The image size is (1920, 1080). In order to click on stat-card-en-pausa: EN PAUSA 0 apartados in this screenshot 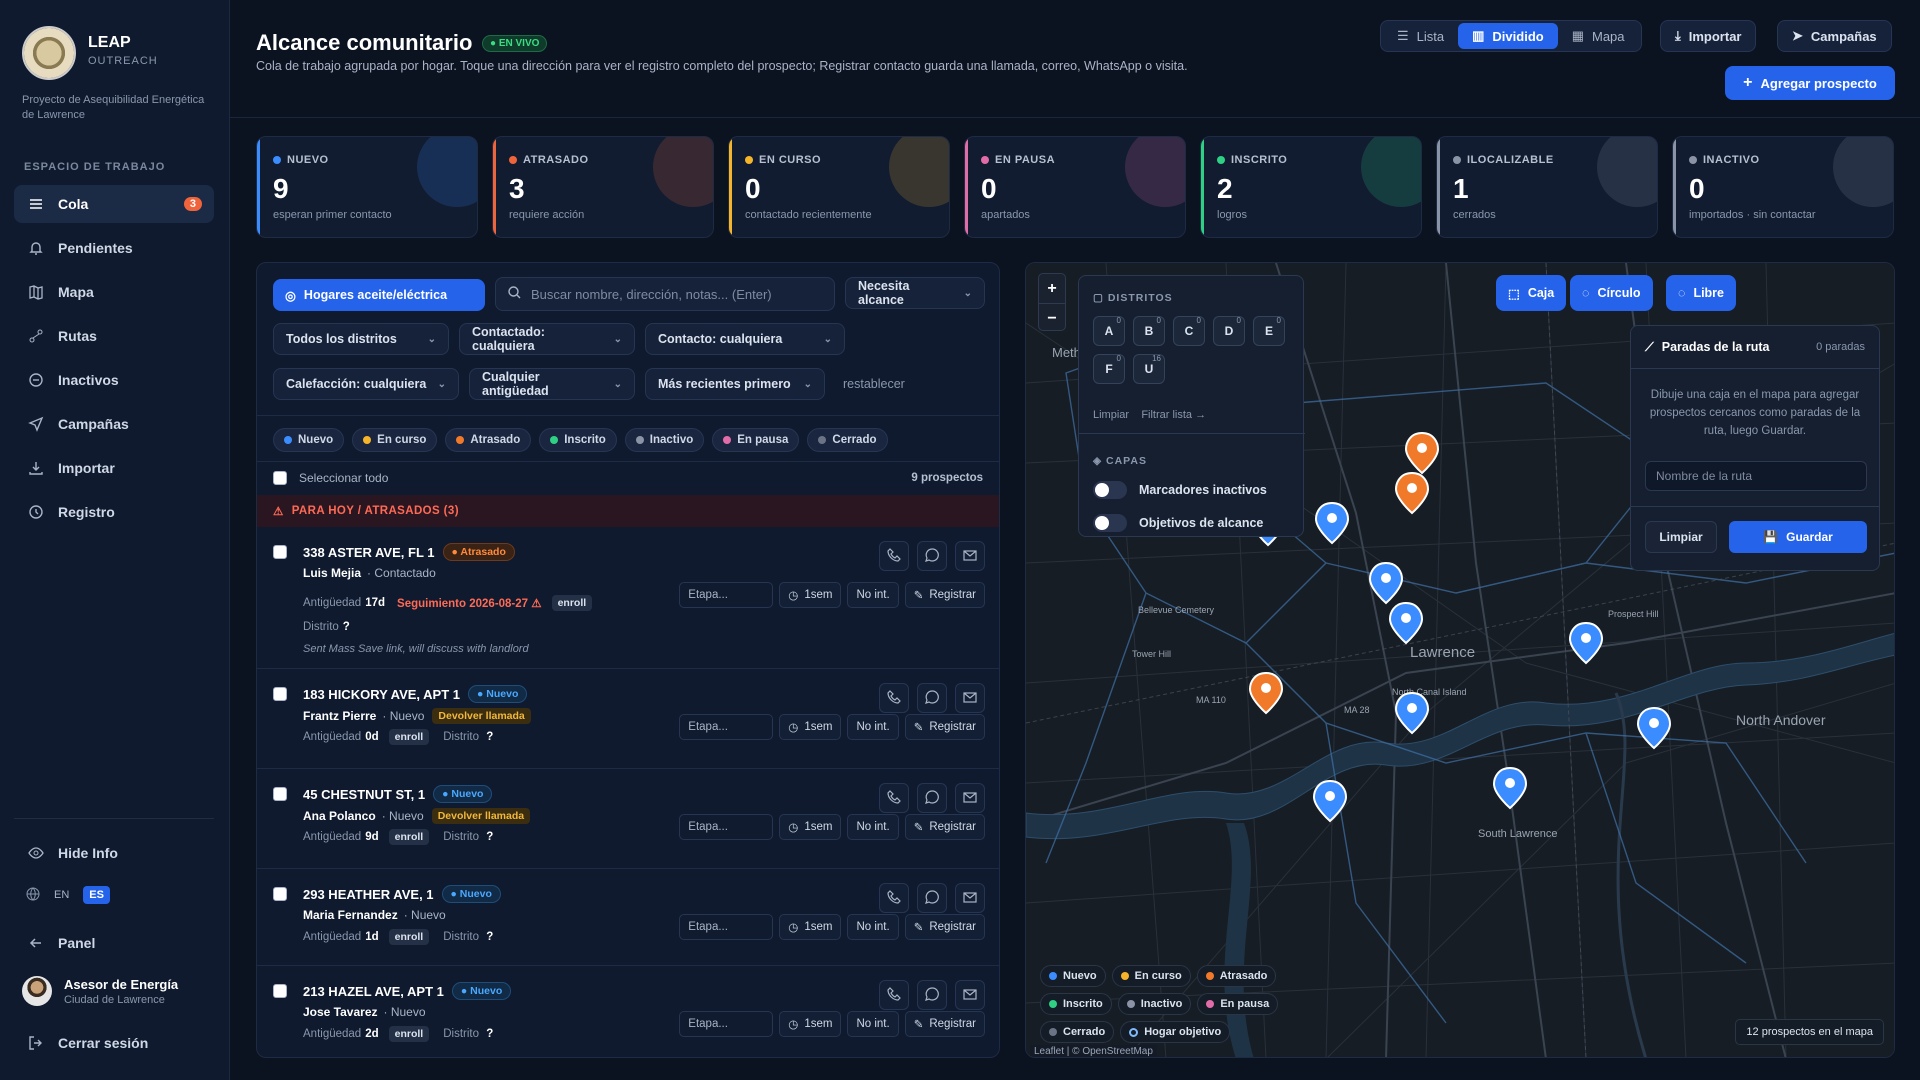, I will do `click(1075, 187)`.